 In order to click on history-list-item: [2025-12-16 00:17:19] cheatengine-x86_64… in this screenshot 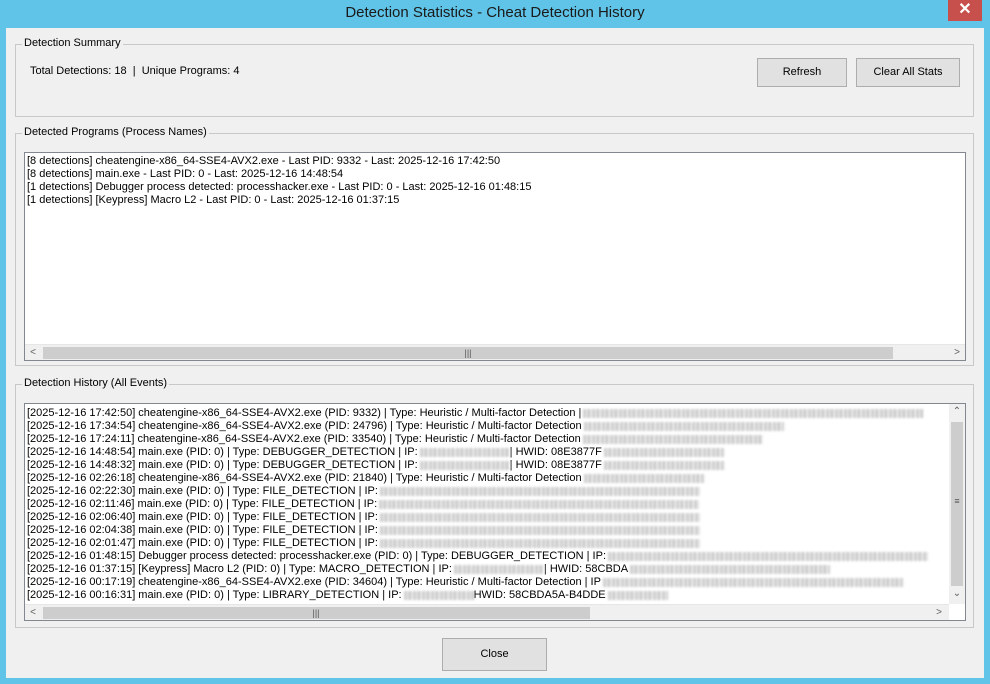, I will do `click(487, 582)`.